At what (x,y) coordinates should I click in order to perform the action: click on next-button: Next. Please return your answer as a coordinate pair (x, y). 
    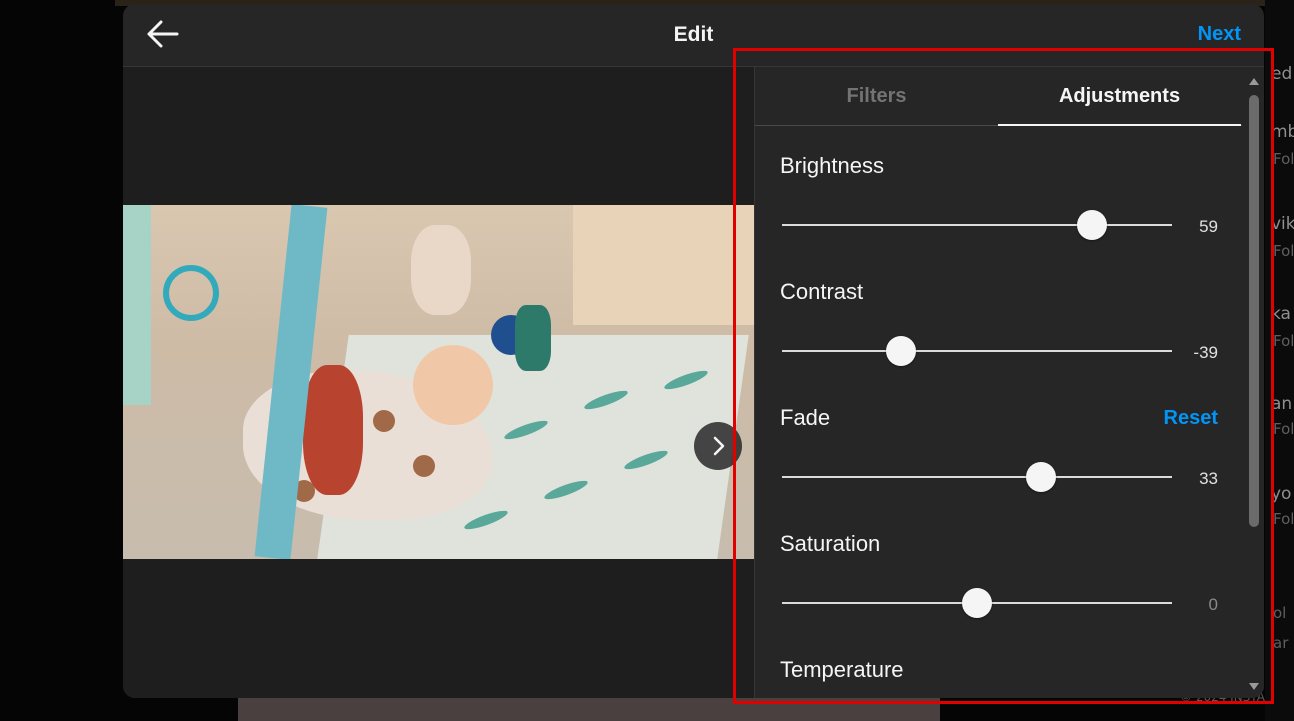
    Looking at the image, I should click on (1219, 34).